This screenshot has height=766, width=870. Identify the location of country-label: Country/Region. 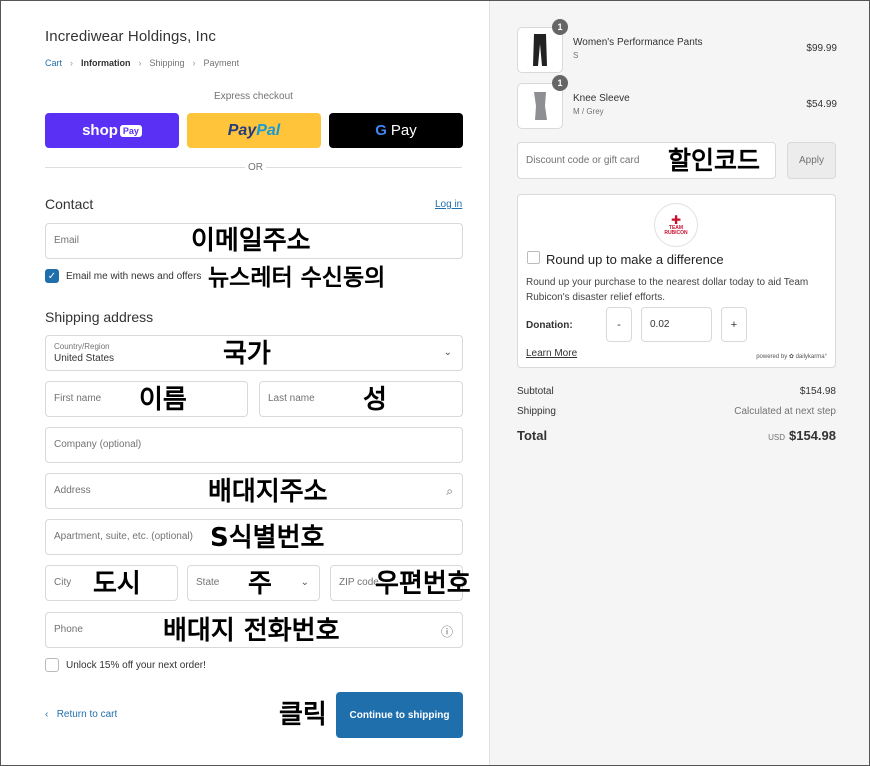
(82, 346).